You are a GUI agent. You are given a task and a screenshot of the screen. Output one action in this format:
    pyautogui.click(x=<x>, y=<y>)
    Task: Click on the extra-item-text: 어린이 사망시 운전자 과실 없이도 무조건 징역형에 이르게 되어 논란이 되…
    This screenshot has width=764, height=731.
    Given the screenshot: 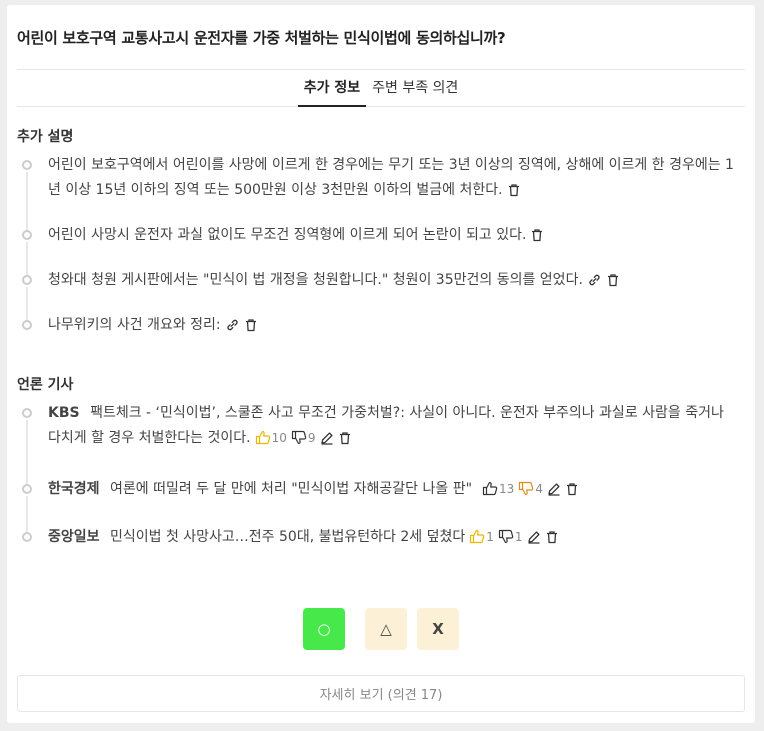 What is the action you would take?
    pyautogui.click(x=287, y=235)
    